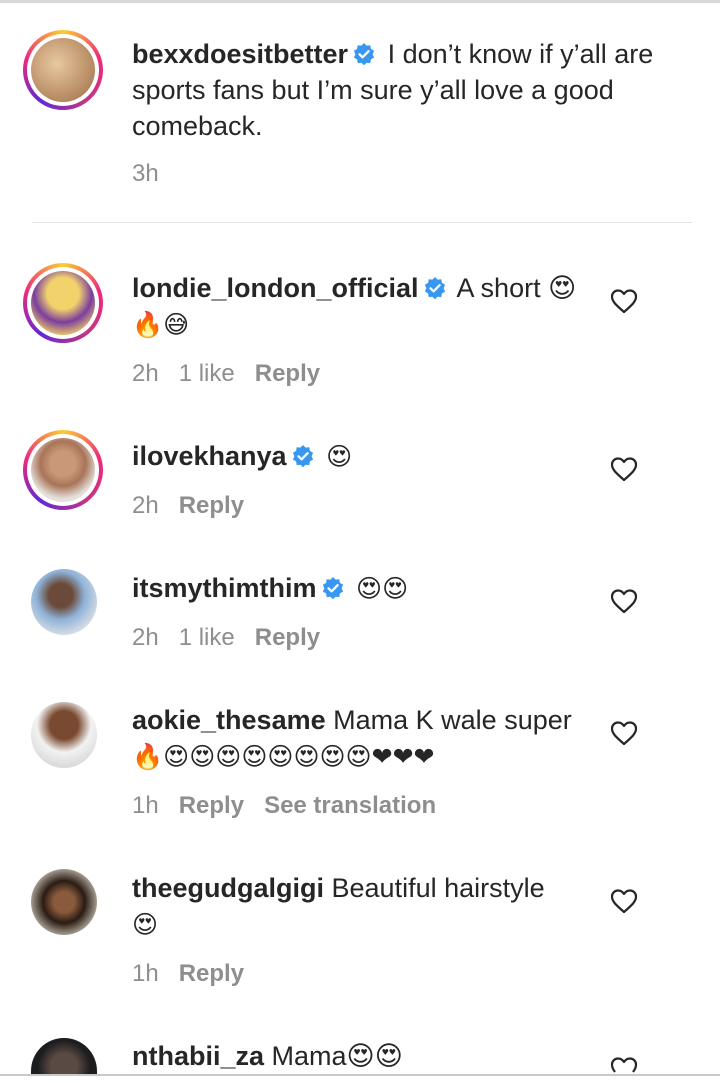 Image resolution: width=720 pixels, height=1083 pixels. Describe the element at coordinates (63, 470) in the screenshot. I see `avatar-ilovekhanya` at that location.